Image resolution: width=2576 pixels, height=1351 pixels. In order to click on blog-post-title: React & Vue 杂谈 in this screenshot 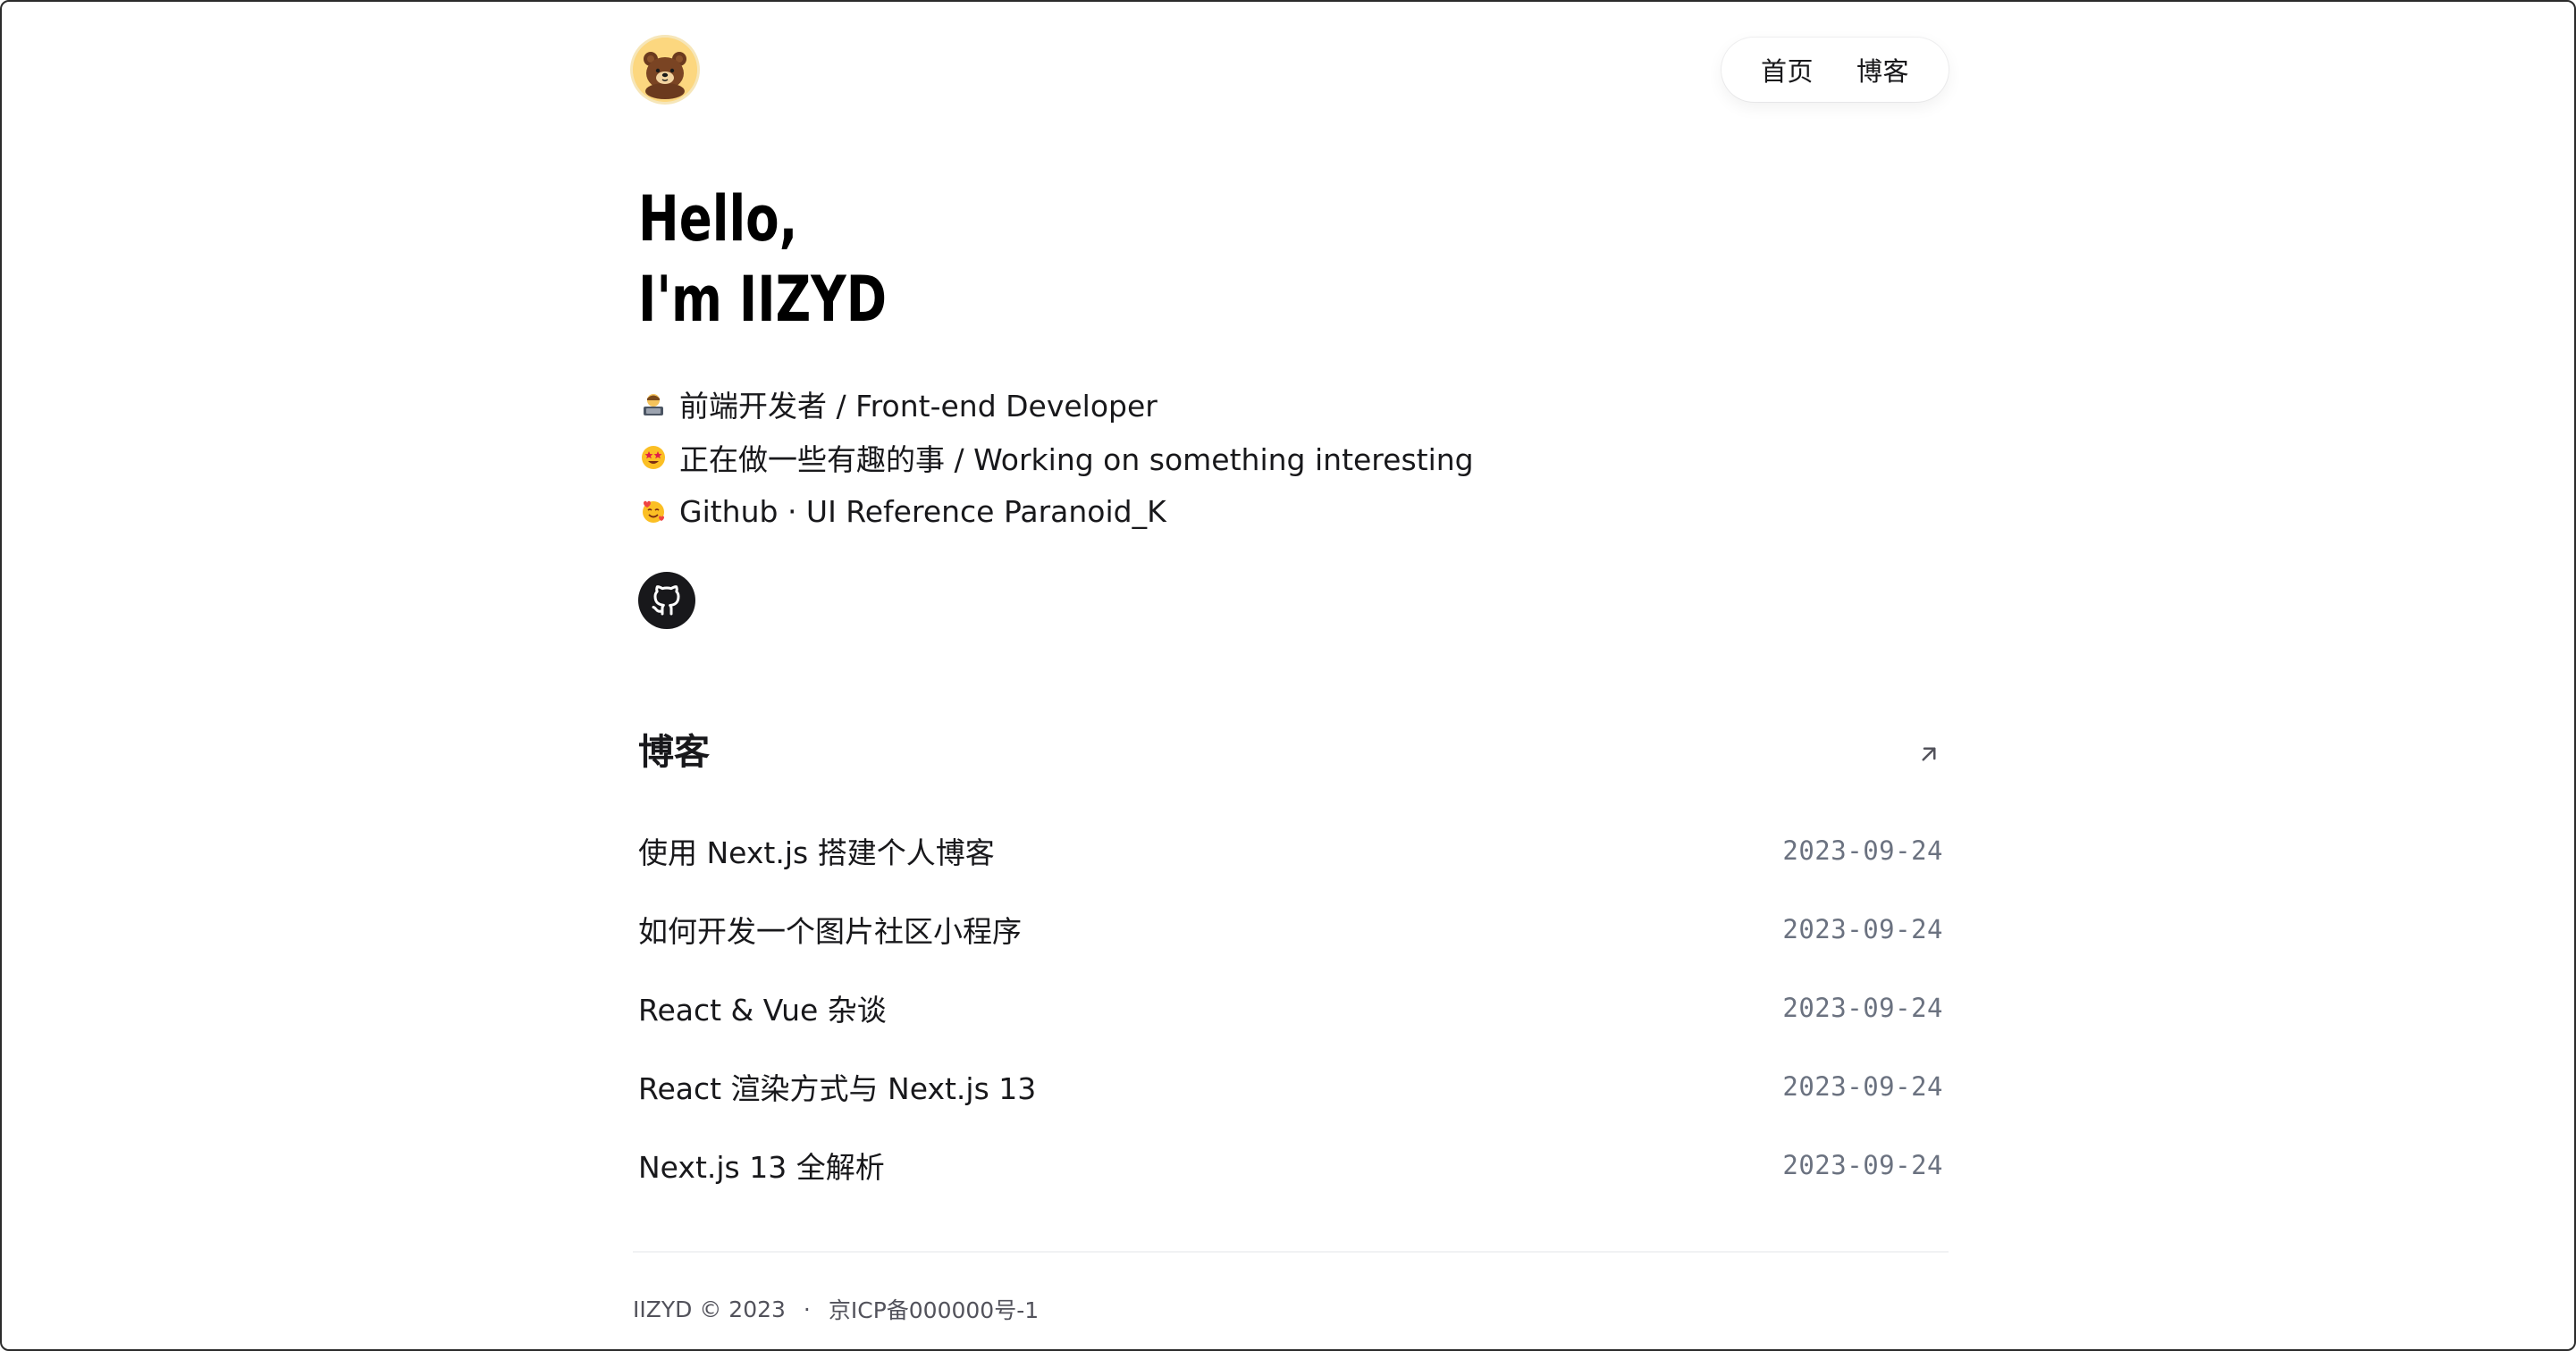, I will do `click(763, 1007)`.